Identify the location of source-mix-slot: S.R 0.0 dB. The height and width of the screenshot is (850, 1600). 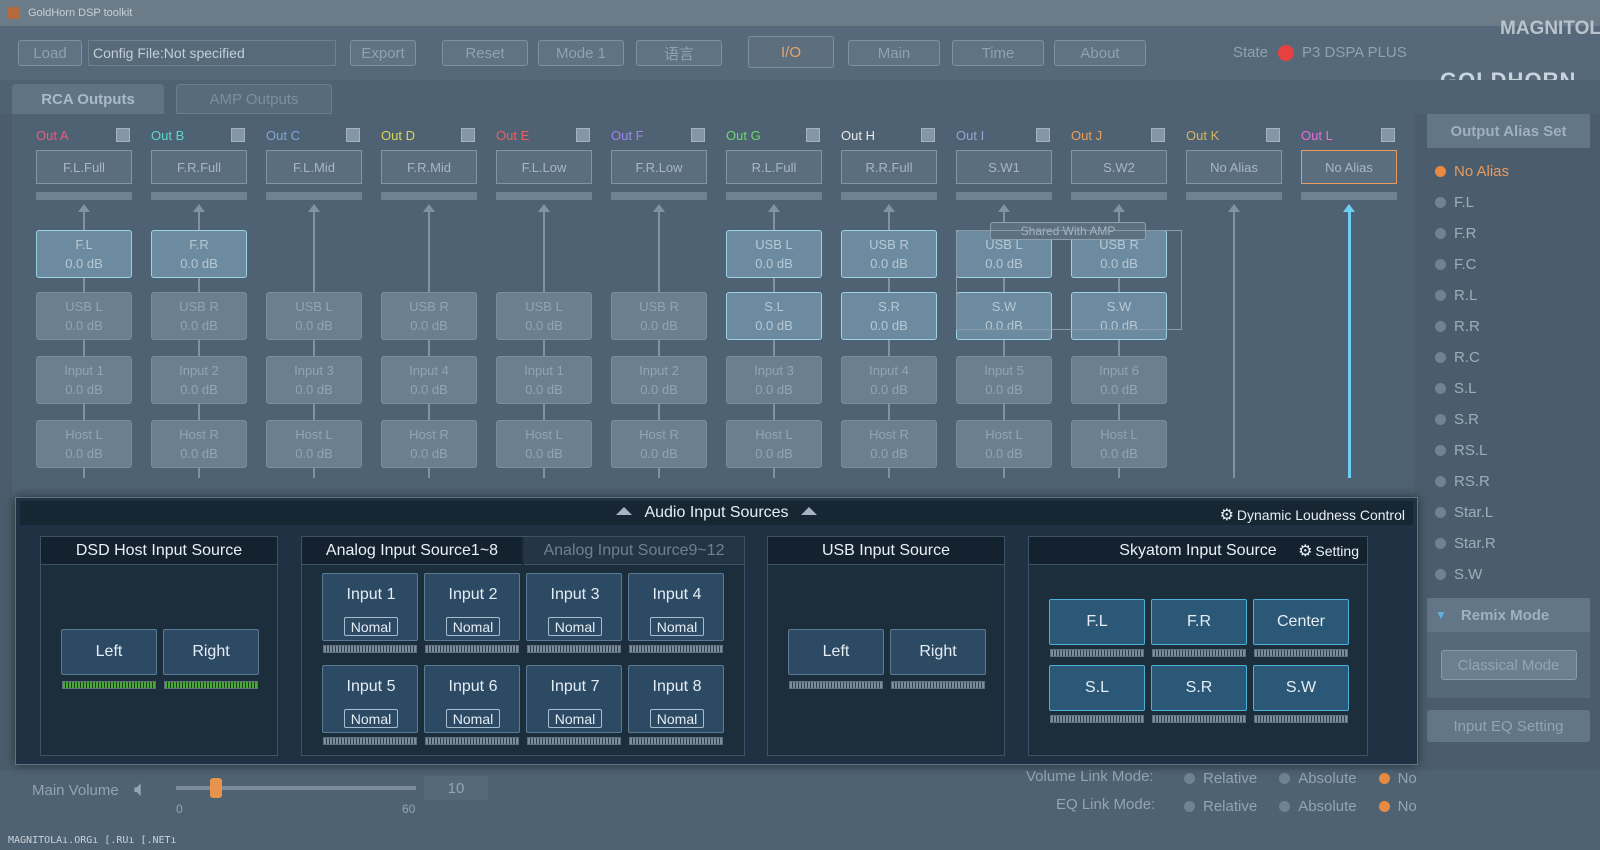
(889, 316).